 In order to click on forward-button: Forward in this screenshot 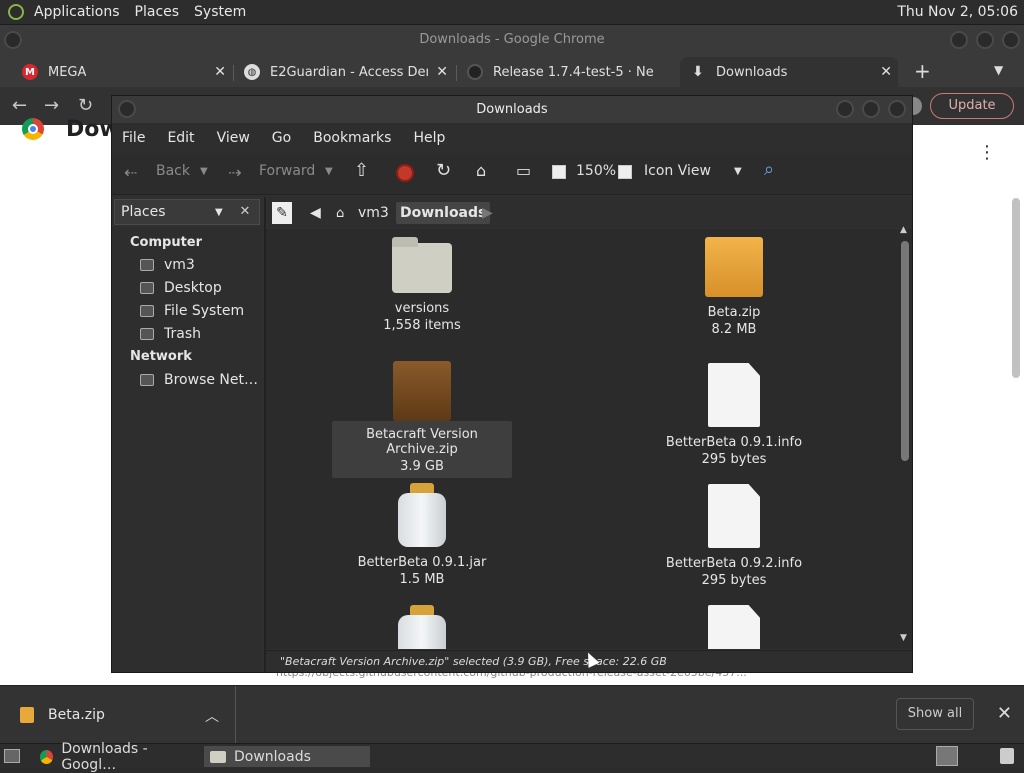, I will do `click(287, 171)`.